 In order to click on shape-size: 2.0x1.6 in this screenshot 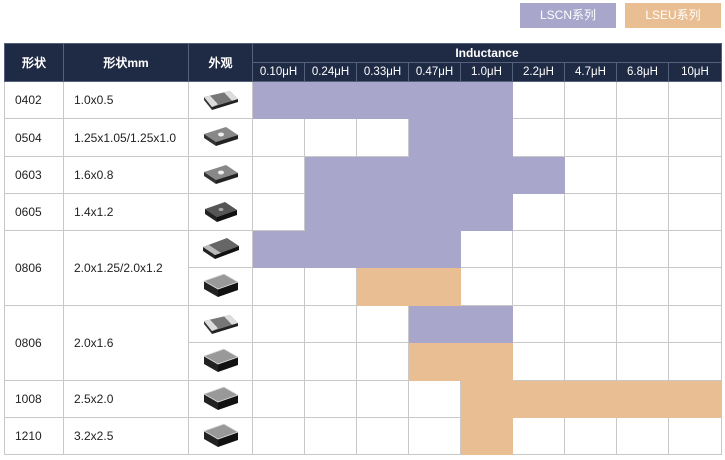, I will do `click(126, 343)`.